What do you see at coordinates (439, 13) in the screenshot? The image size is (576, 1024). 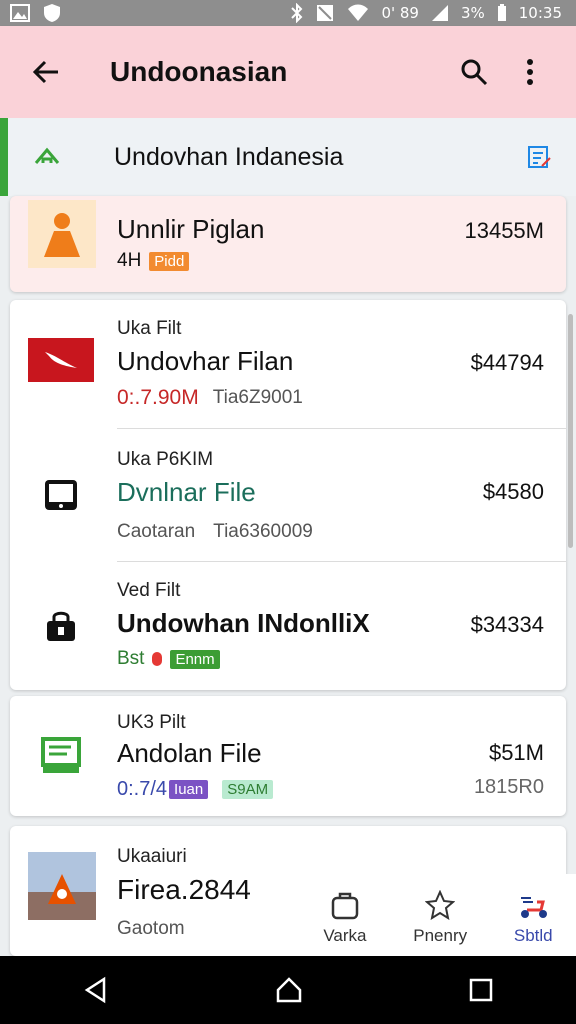 I see `signal-icon` at bounding box center [439, 13].